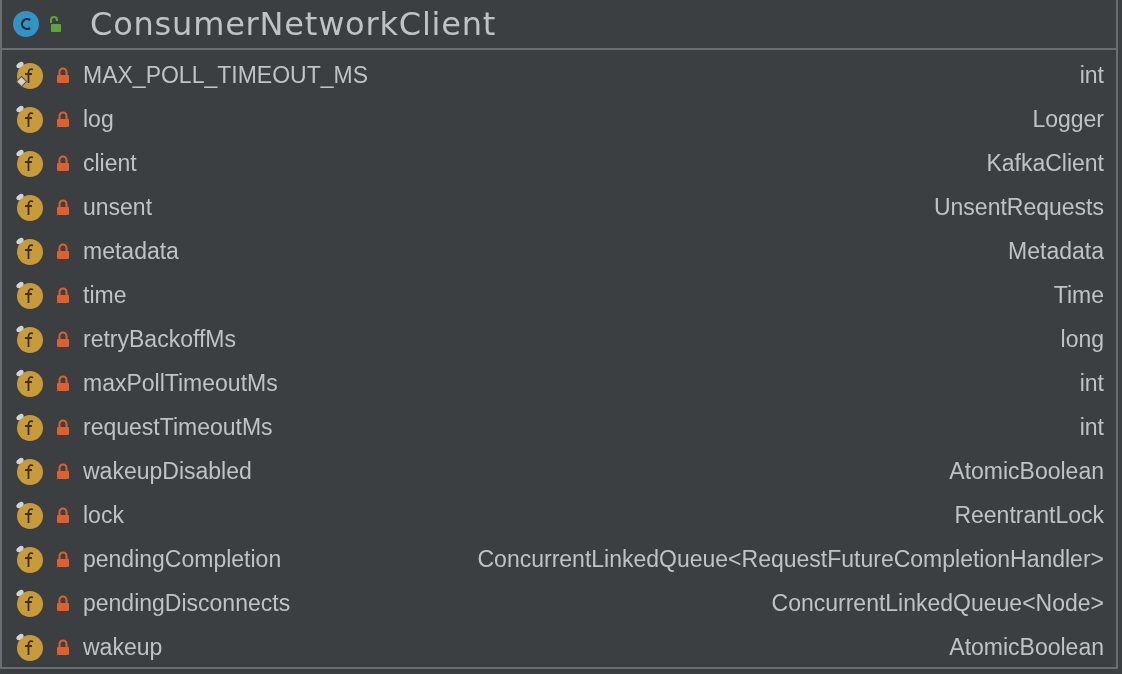 This screenshot has height=674, width=1122. What do you see at coordinates (790, 559) in the screenshot?
I see `field-type: ConcurrentLinkedQueue<RequestFutureCompletionHandler>` at bounding box center [790, 559].